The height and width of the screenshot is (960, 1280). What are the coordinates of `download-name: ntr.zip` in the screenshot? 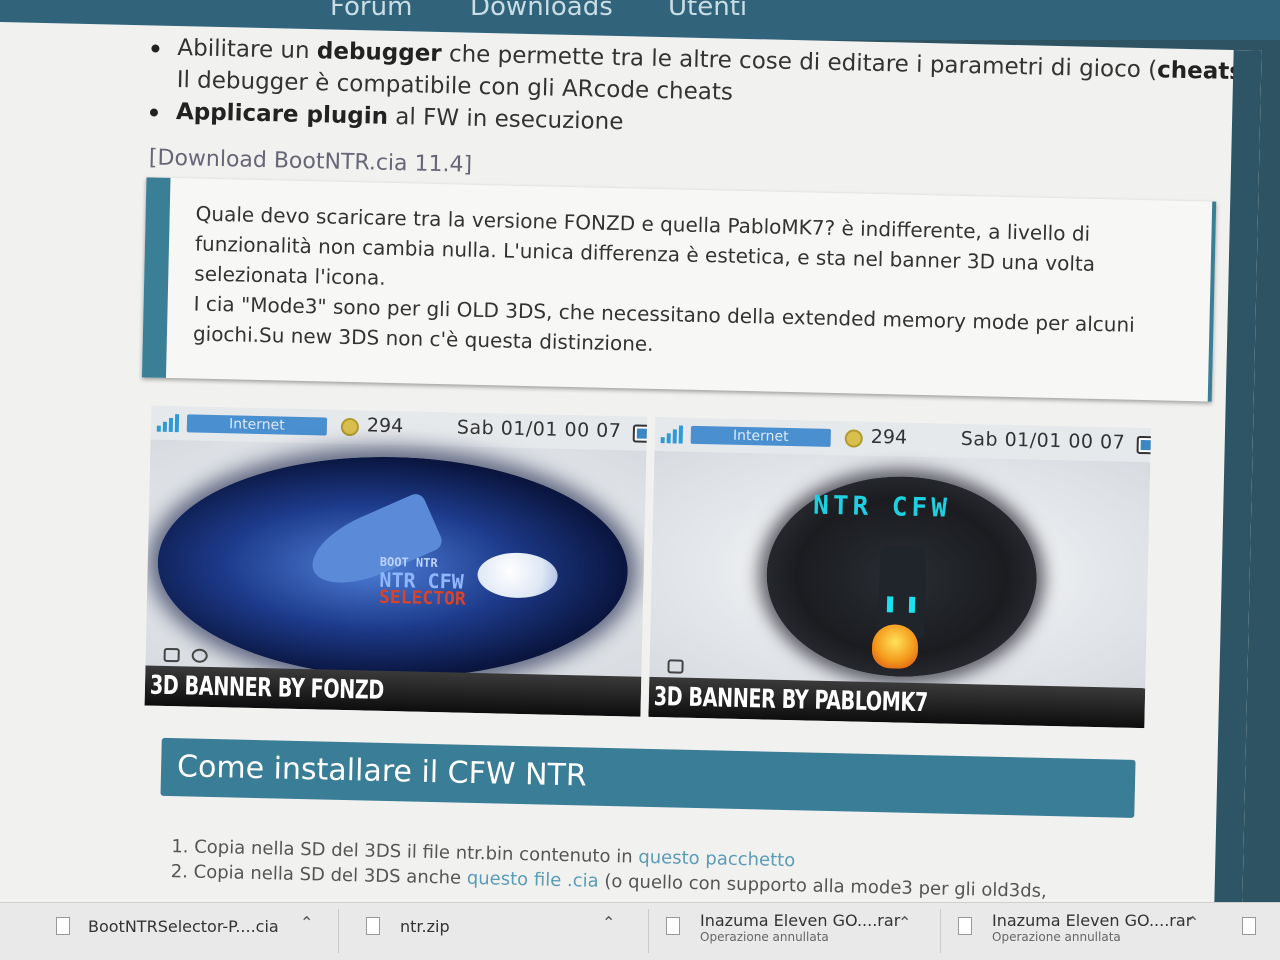 It's located at (425, 926).